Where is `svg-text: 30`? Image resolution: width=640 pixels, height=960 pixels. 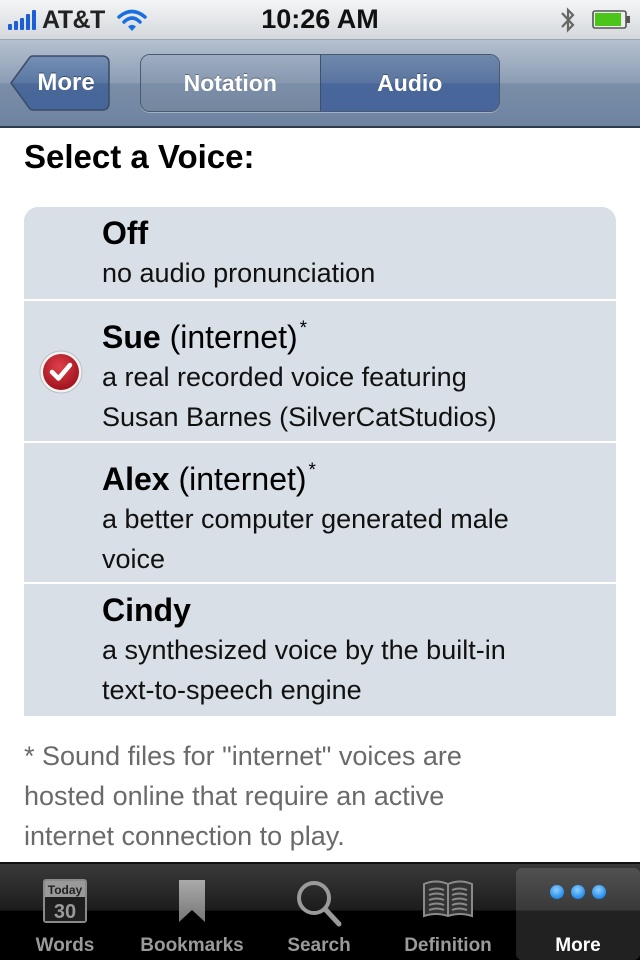
svg-text: 30 is located at coordinates (65, 912).